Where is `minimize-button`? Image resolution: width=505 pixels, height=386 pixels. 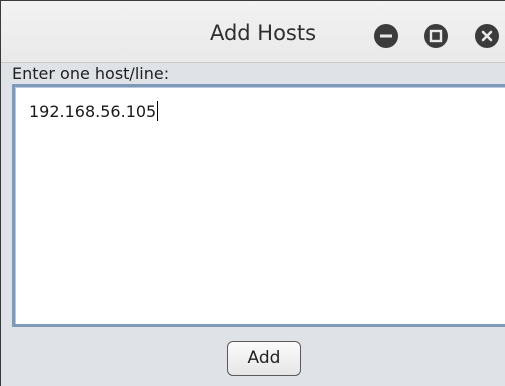 minimize-button is located at coordinates (386, 36).